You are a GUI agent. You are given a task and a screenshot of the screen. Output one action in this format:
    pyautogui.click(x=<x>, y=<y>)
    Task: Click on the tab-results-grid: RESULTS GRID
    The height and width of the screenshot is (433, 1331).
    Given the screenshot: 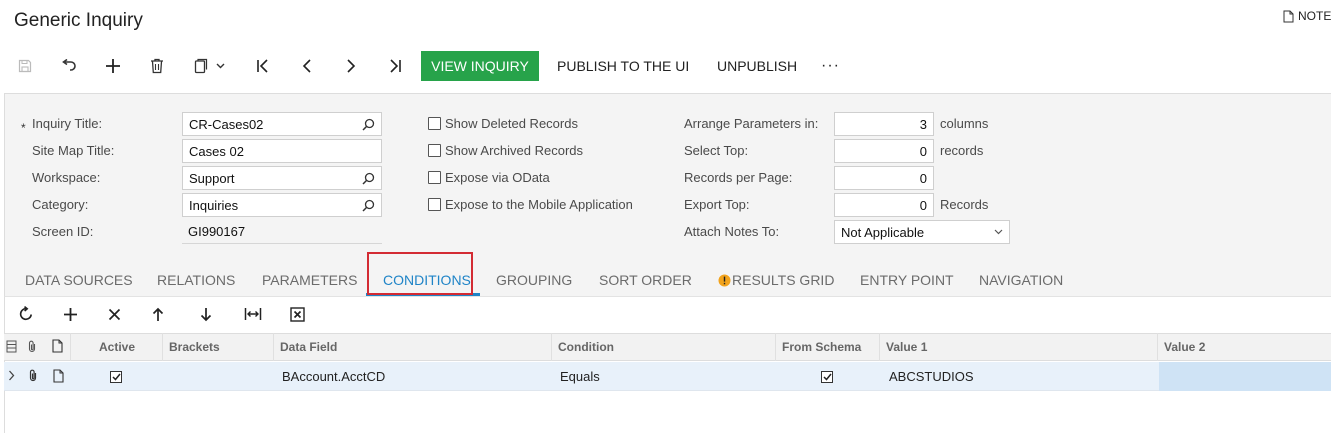 What is the action you would take?
    pyautogui.click(x=776, y=280)
    